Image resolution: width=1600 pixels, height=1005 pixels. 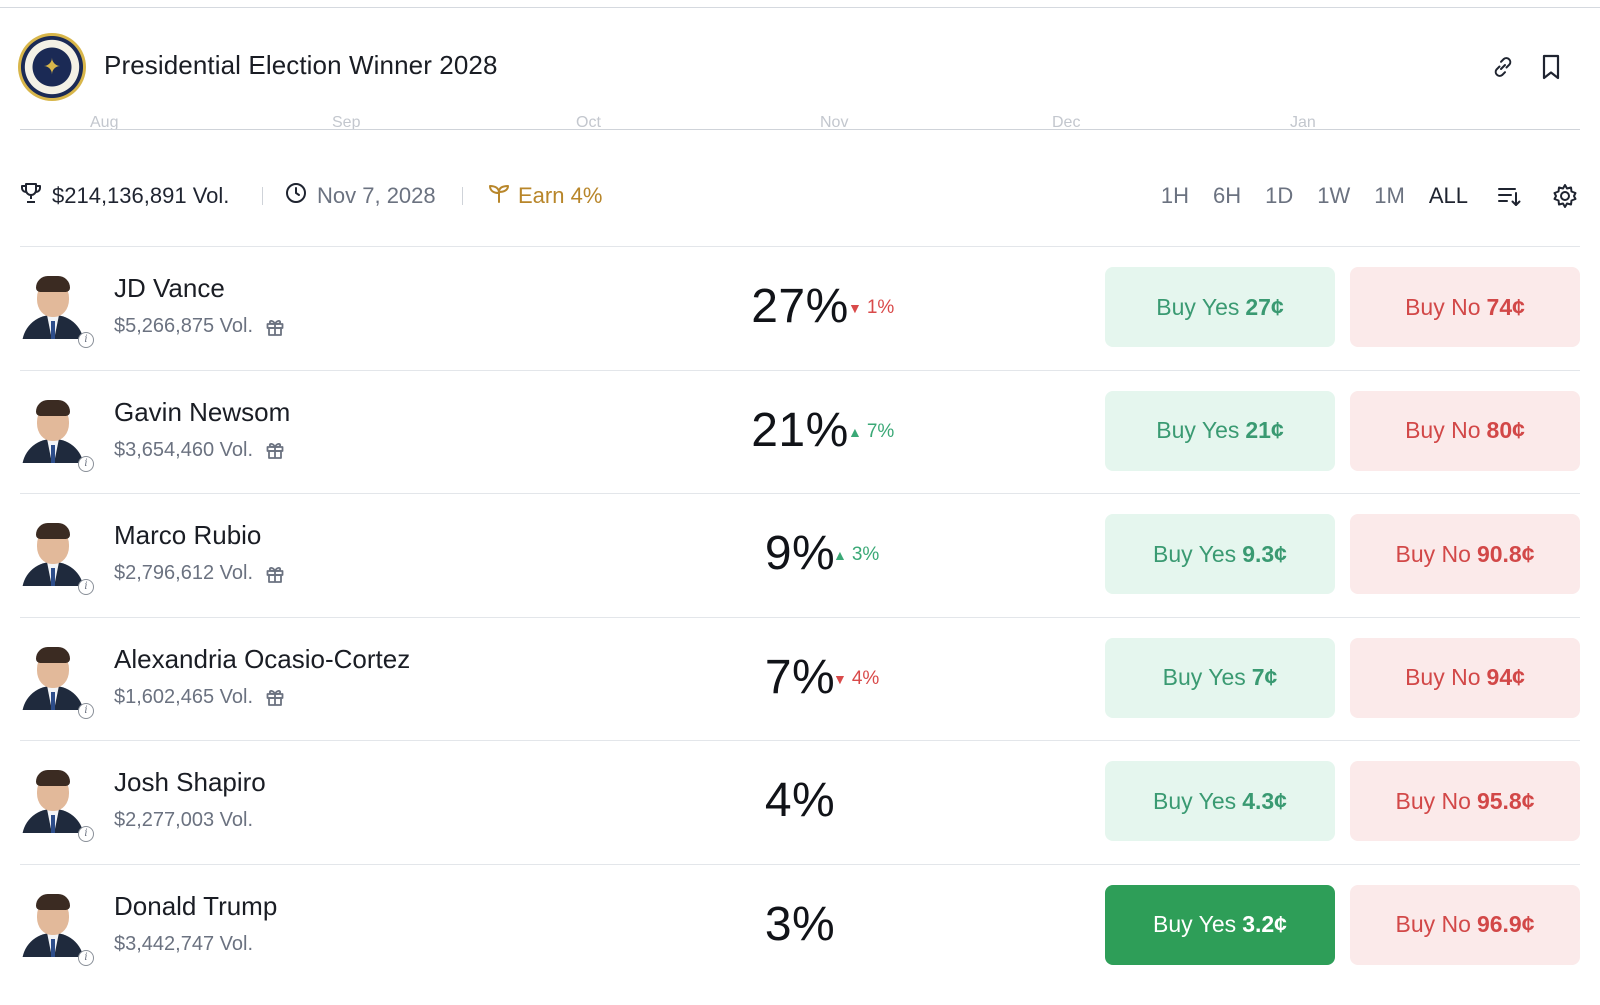 I want to click on buy-no-button: Buy No 96.9¢, so click(x=1465, y=924).